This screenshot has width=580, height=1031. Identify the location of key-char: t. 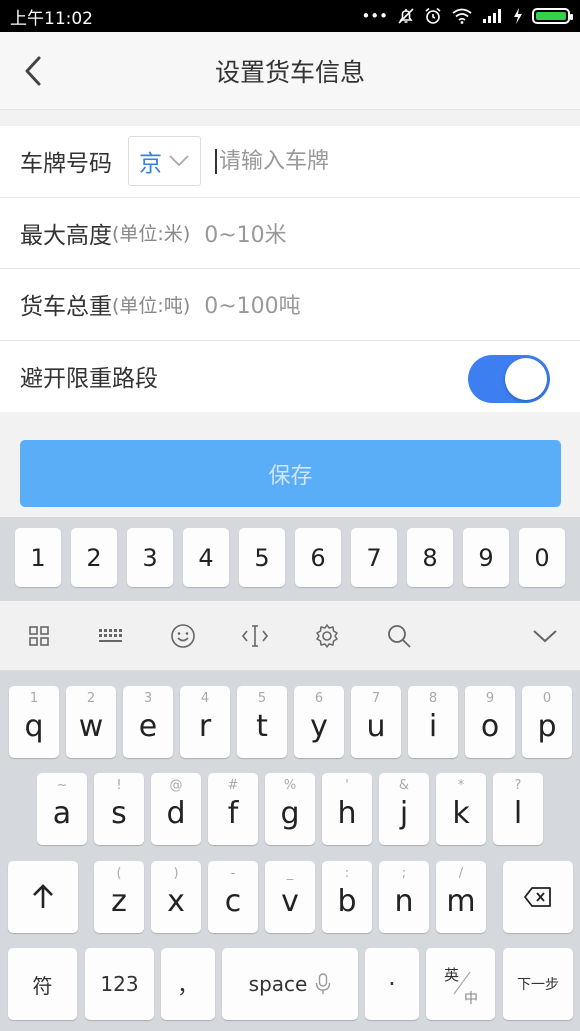
(262, 726).